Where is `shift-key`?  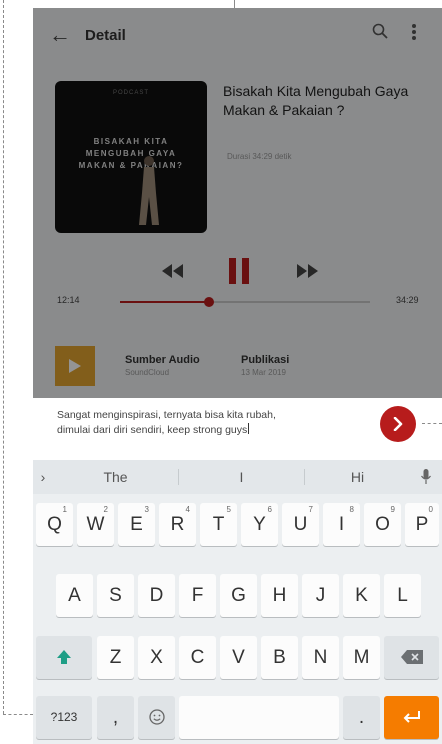 shift-key is located at coordinates (64, 657).